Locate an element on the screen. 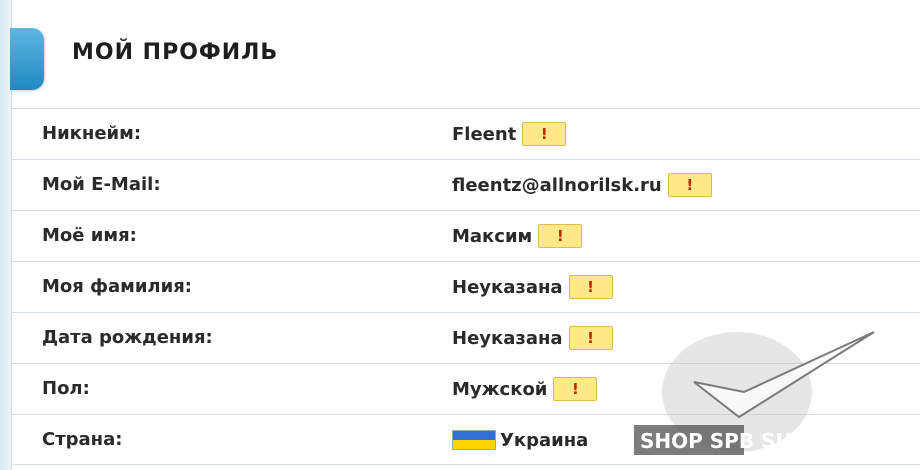  row-value: fleentz@allnorilsk.ru ! is located at coordinates (582, 185).